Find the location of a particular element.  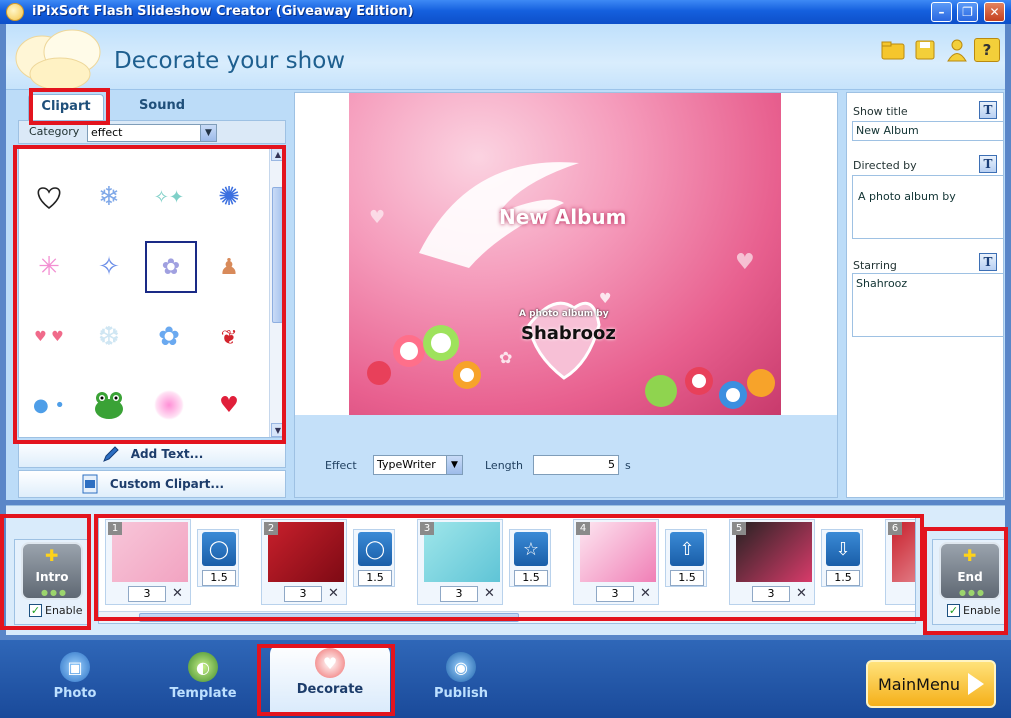

tab-sound: Sound is located at coordinates (162, 107).